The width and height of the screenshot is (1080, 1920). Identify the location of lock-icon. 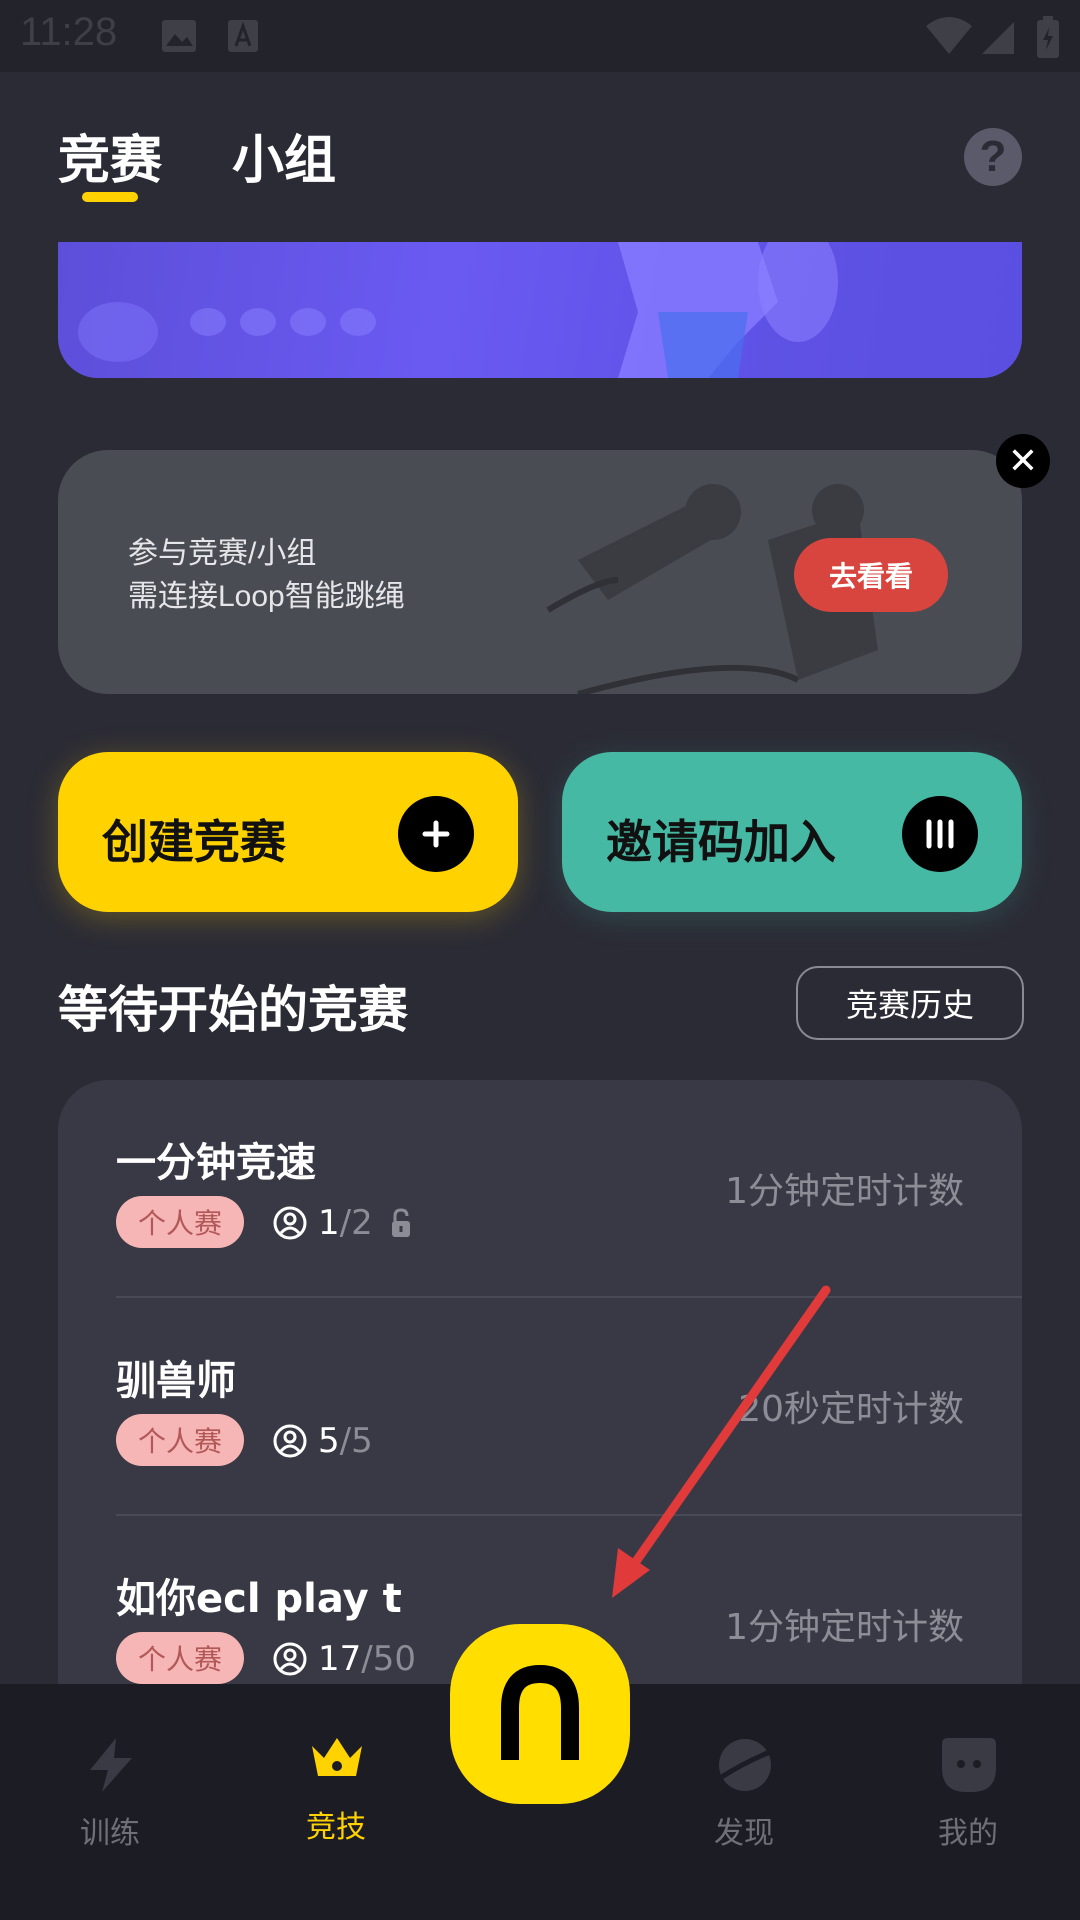
(400, 1222).